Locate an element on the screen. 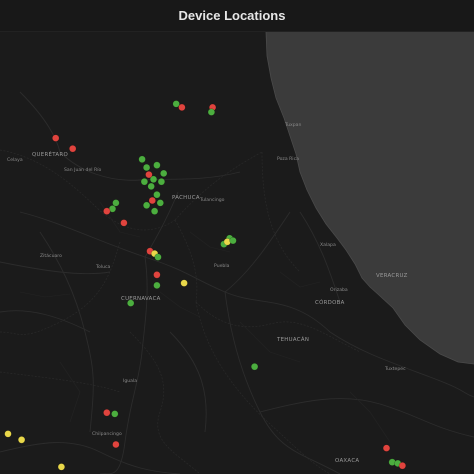  place-label: CÓRDOBA is located at coordinates (330, 302).